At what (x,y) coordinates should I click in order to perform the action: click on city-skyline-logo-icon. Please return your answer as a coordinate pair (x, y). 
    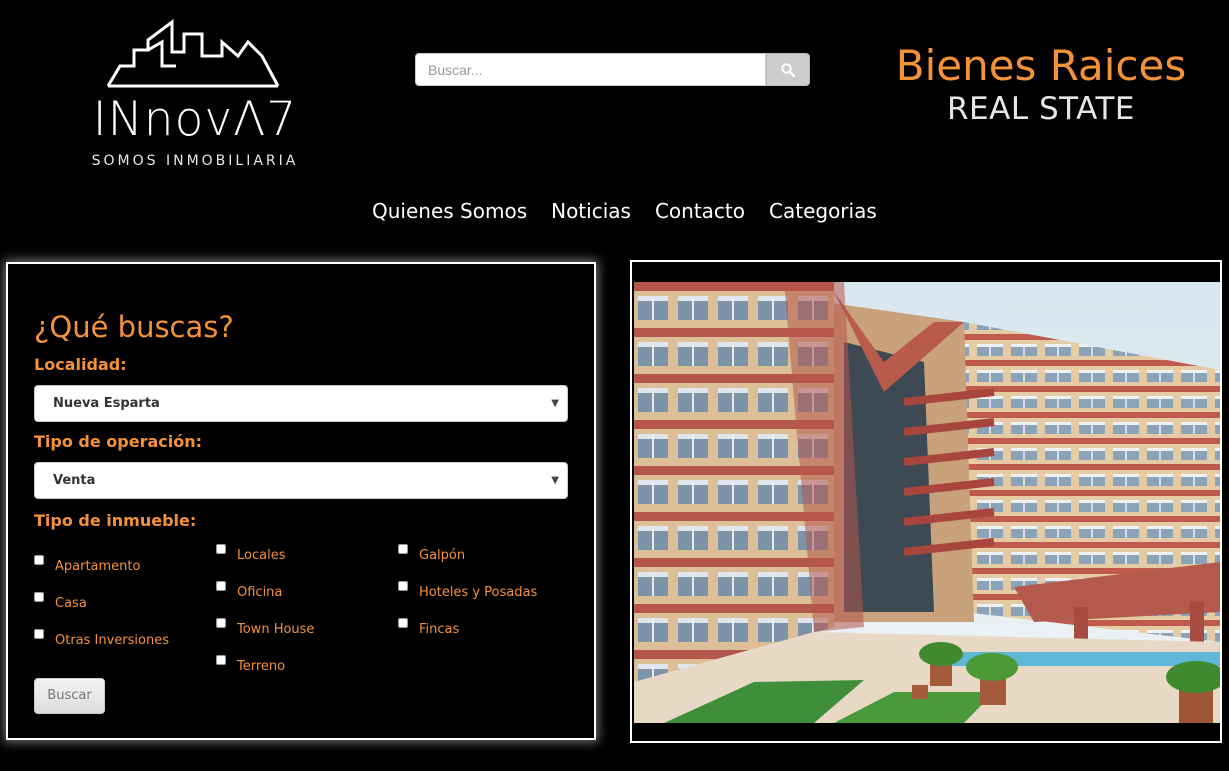
    Looking at the image, I should click on (193, 53).